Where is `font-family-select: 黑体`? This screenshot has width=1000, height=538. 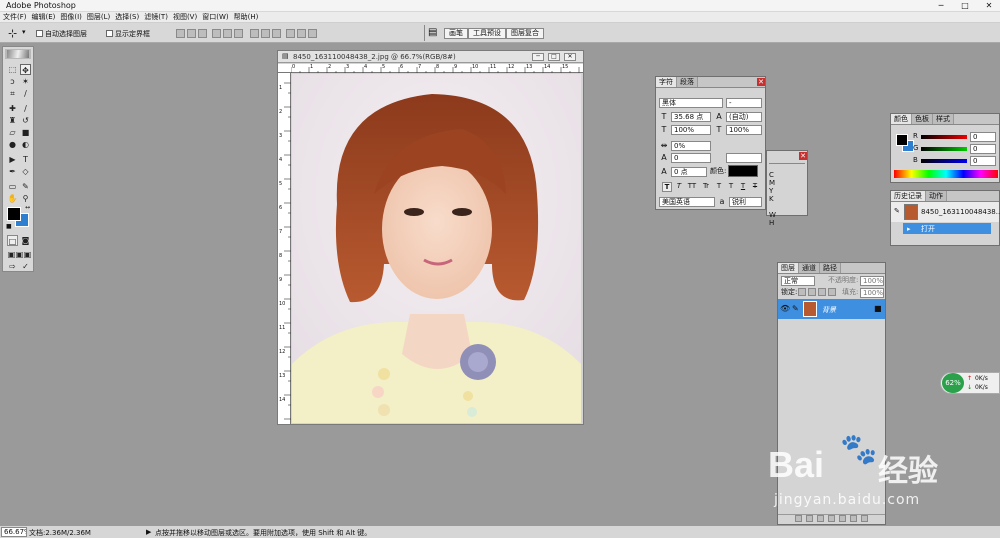
font-family-select: 黑体 is located at coordinates (691, 103).